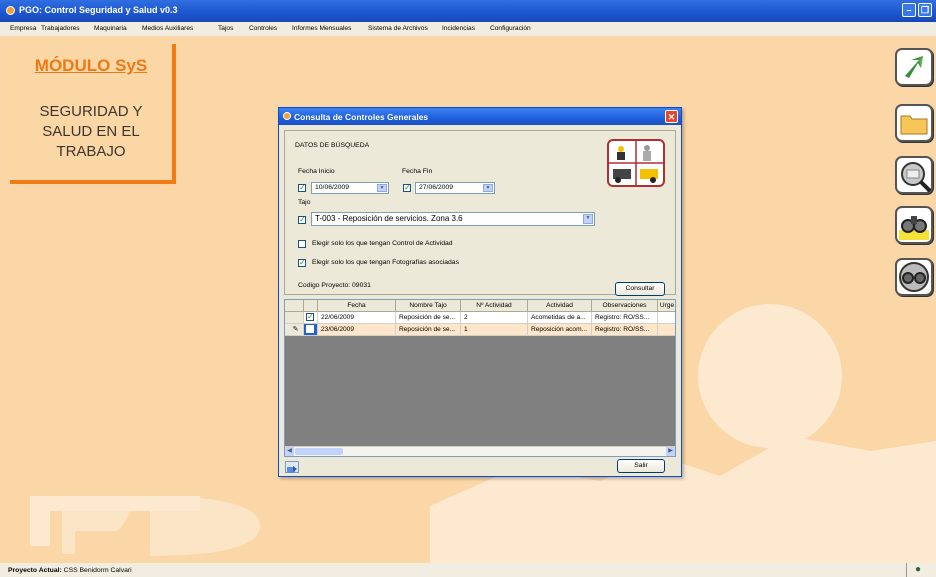  What do you see at coordinates (494, 329) in the screenshot?
I see `cell-n-actividad: 1` at bounding box center [494, 329].